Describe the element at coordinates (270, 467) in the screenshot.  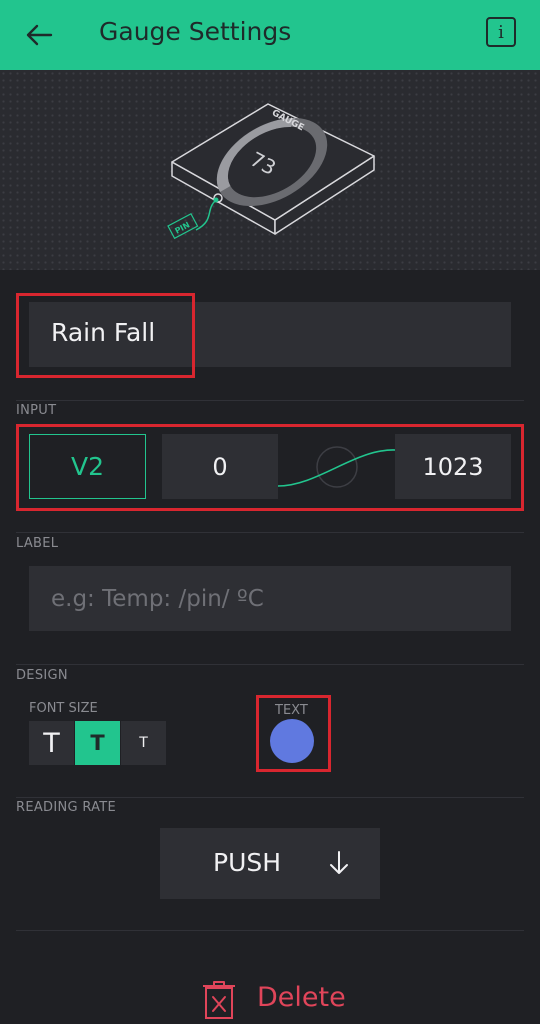
I see `input-highlight-box` at that location.